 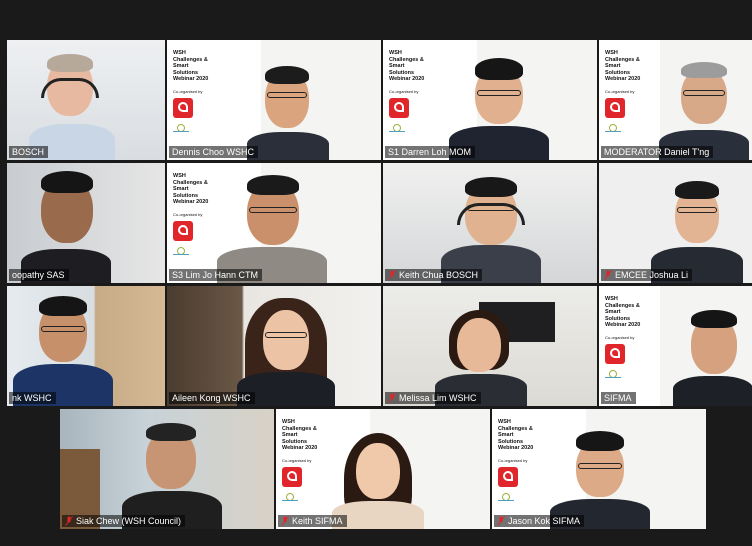 What do you see at coordinates (539, 521) in the screenshot?
I see `participant-name-label: Jason Kok SIFMA` at bounding box center [539, 521].